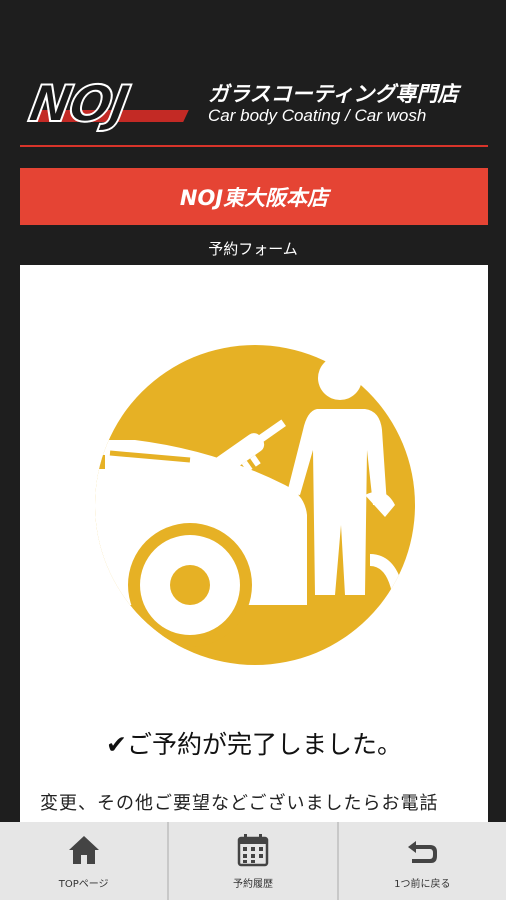 The image size is (506, 900). Describe the element at coordinates (83, 849) in the screenshot. I see `home-icon` at that location.